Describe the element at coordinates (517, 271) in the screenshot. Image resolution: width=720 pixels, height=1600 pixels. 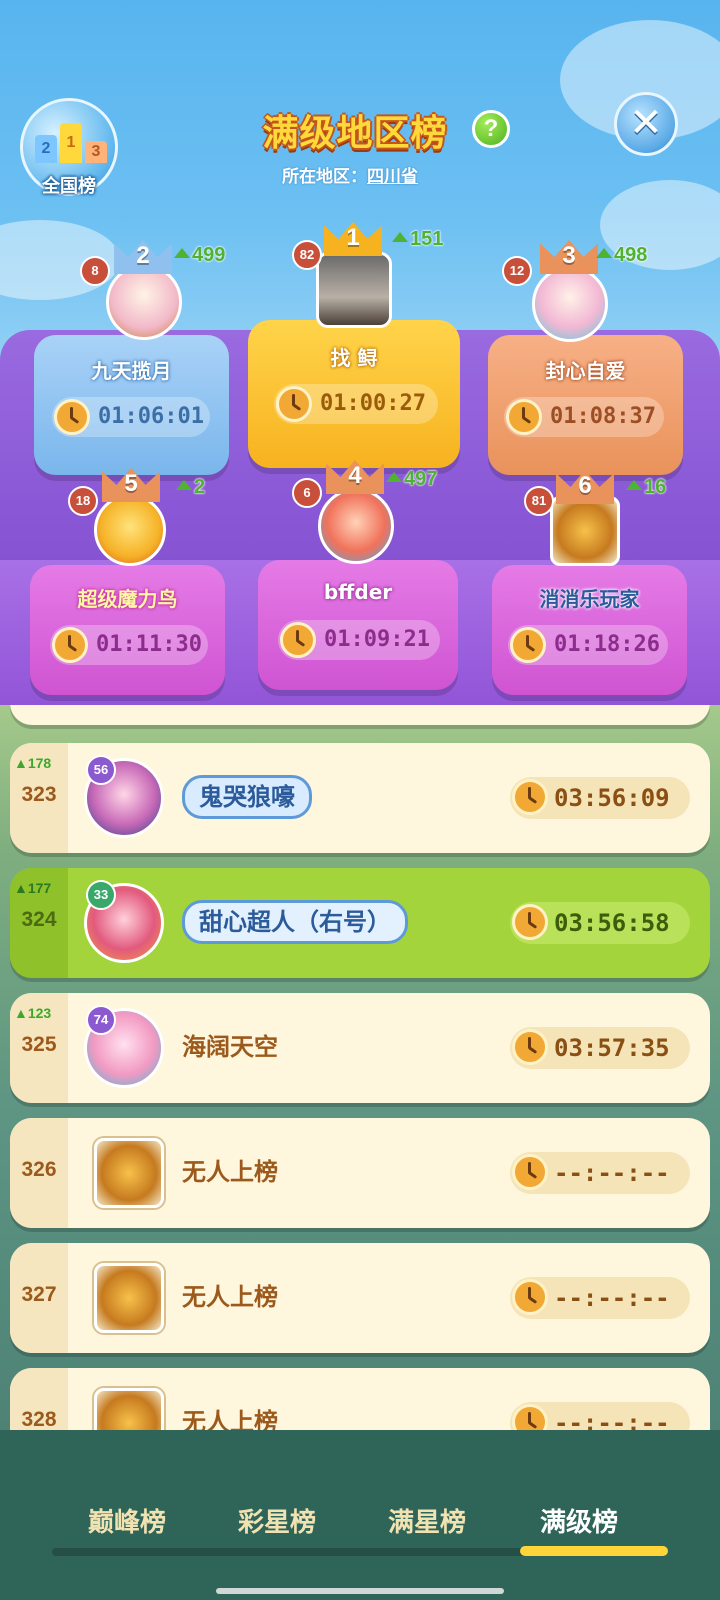
I see `level-badge: 12` at that location.